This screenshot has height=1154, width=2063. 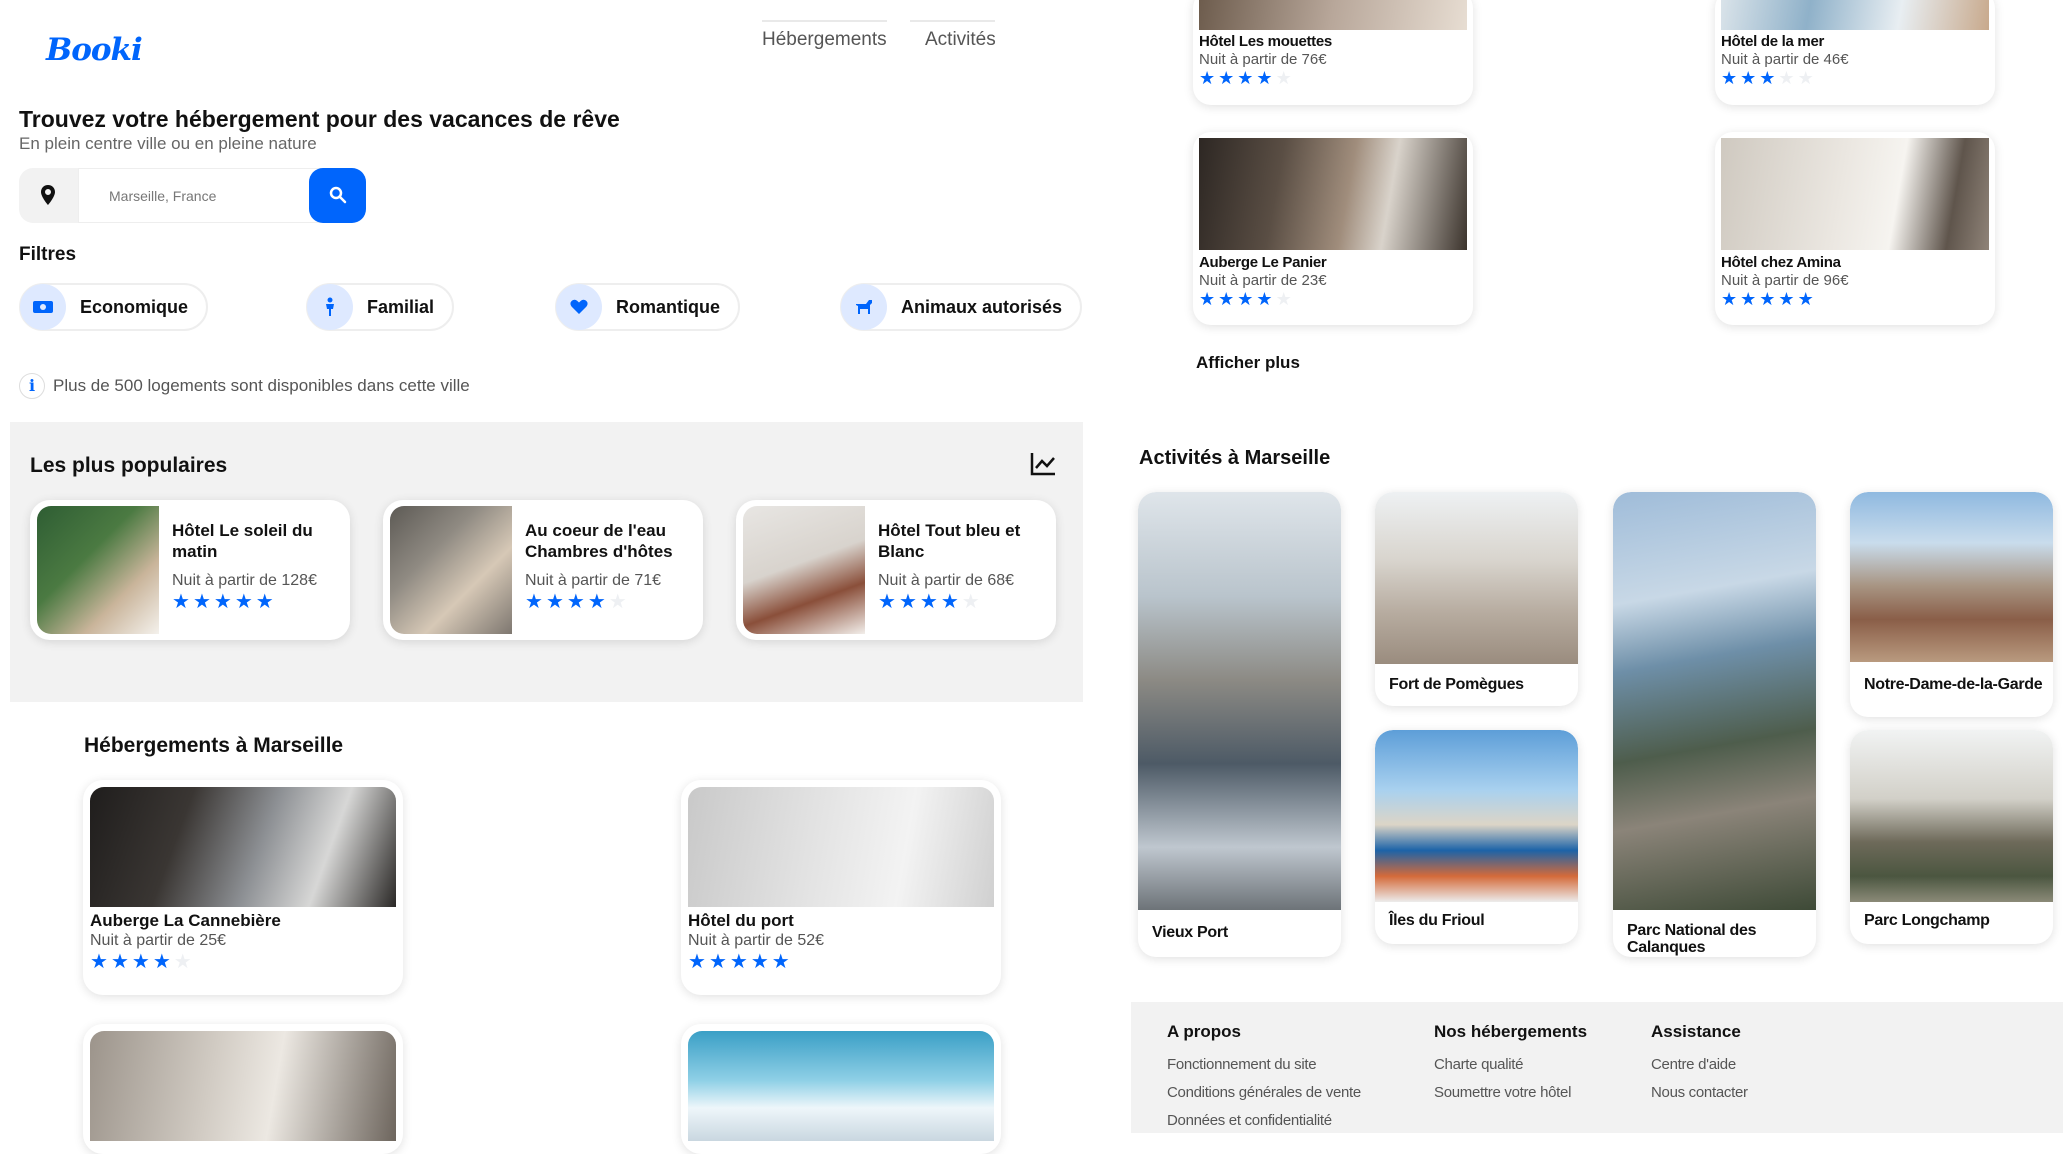 I want to click on info-icon: i, so click(x=32, y=386).